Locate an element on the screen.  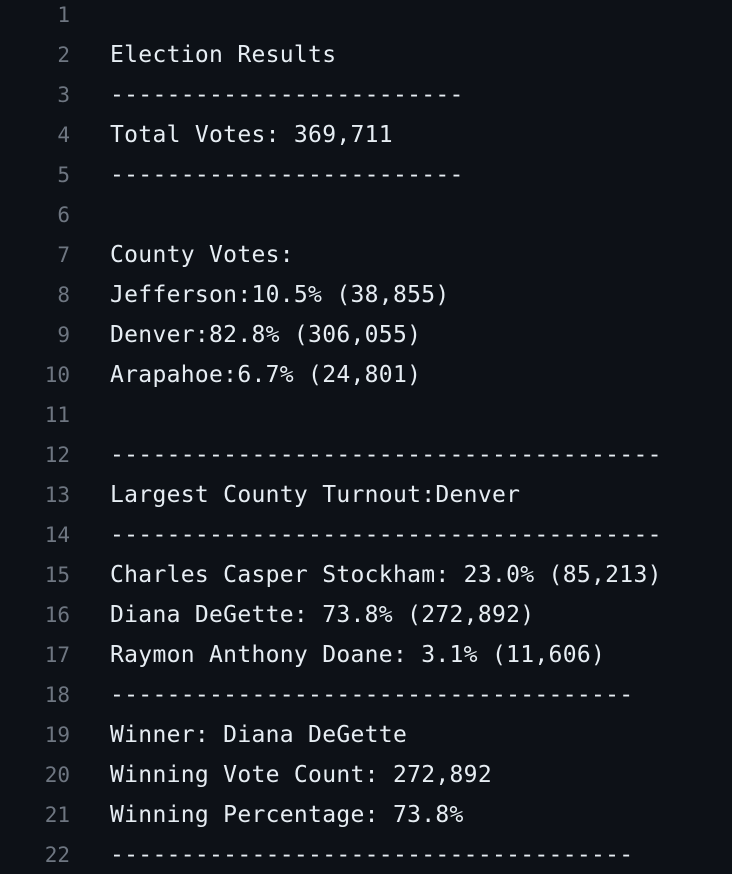
line-number: 21 is located at coordinates (57, 815).